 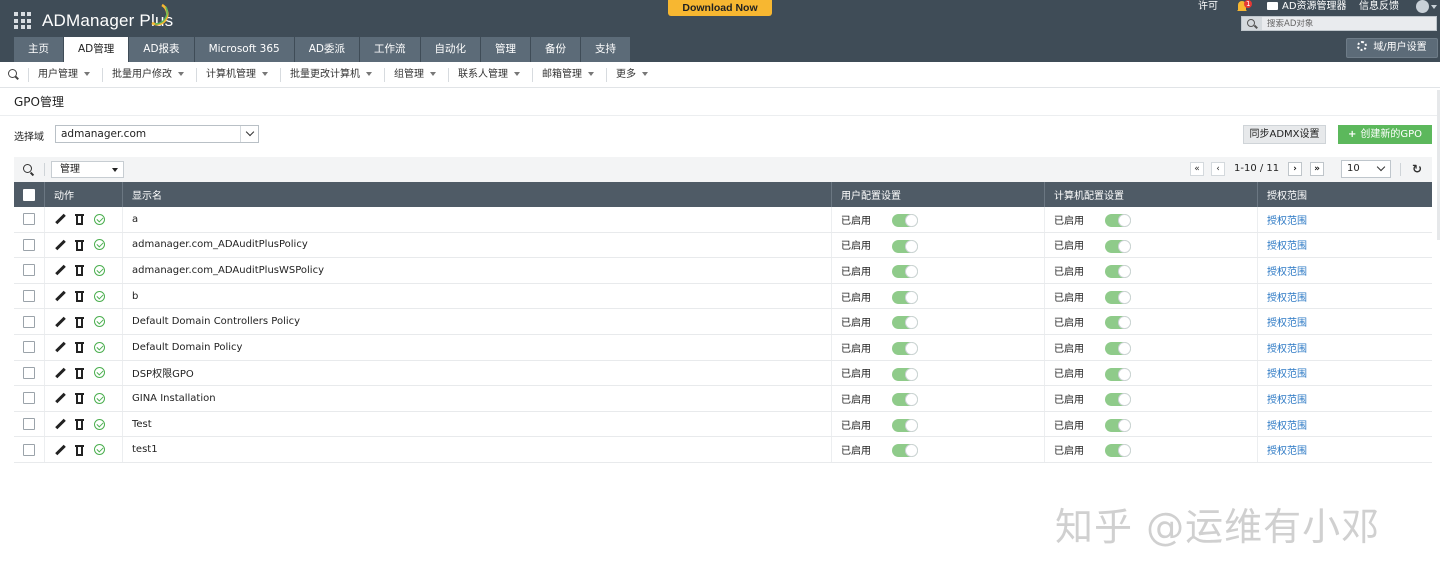 What do you see at coordinates (216, 321) in the screenshot?
I see `gpo-name: Default Domain Controllers Policy` at bounding box center [216, 321].